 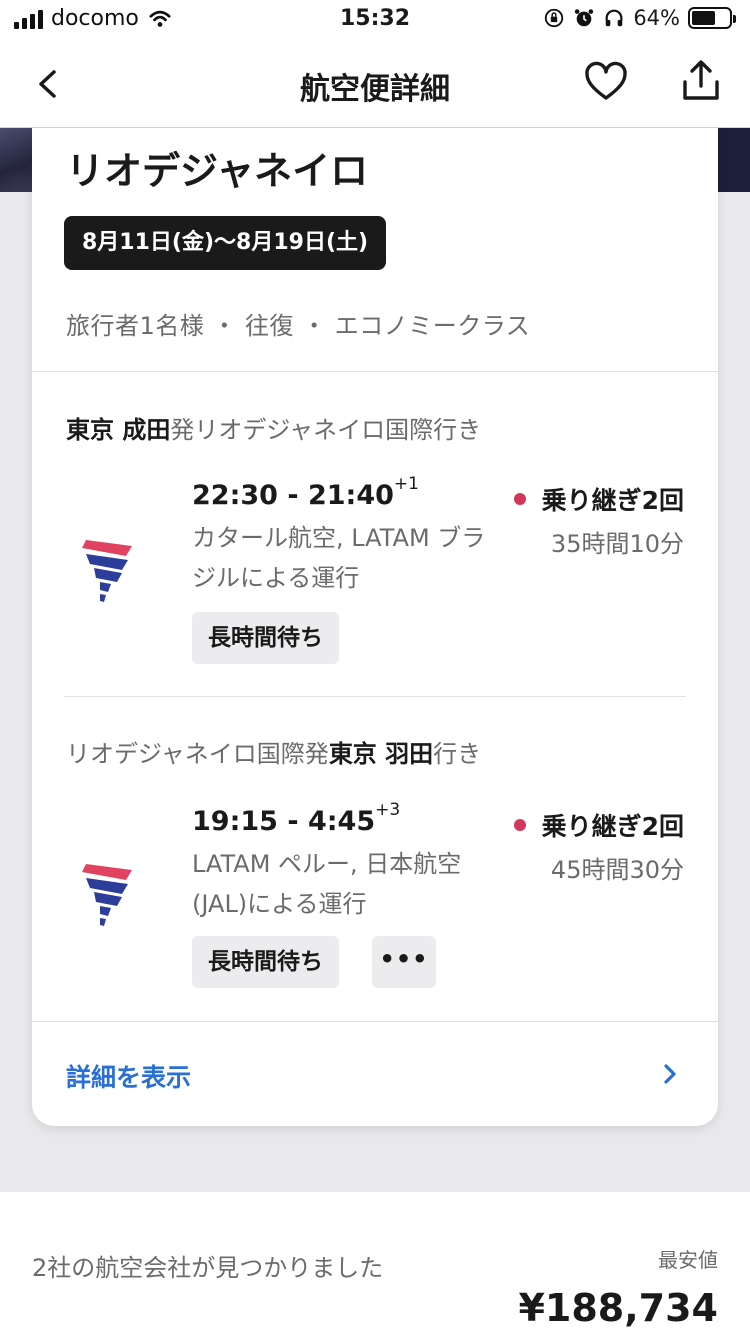 What do you see at coordinates (284, 821) in the screenshot?
I see `times-text: 19:15 - 4:45` at bounding box center [284, 821].